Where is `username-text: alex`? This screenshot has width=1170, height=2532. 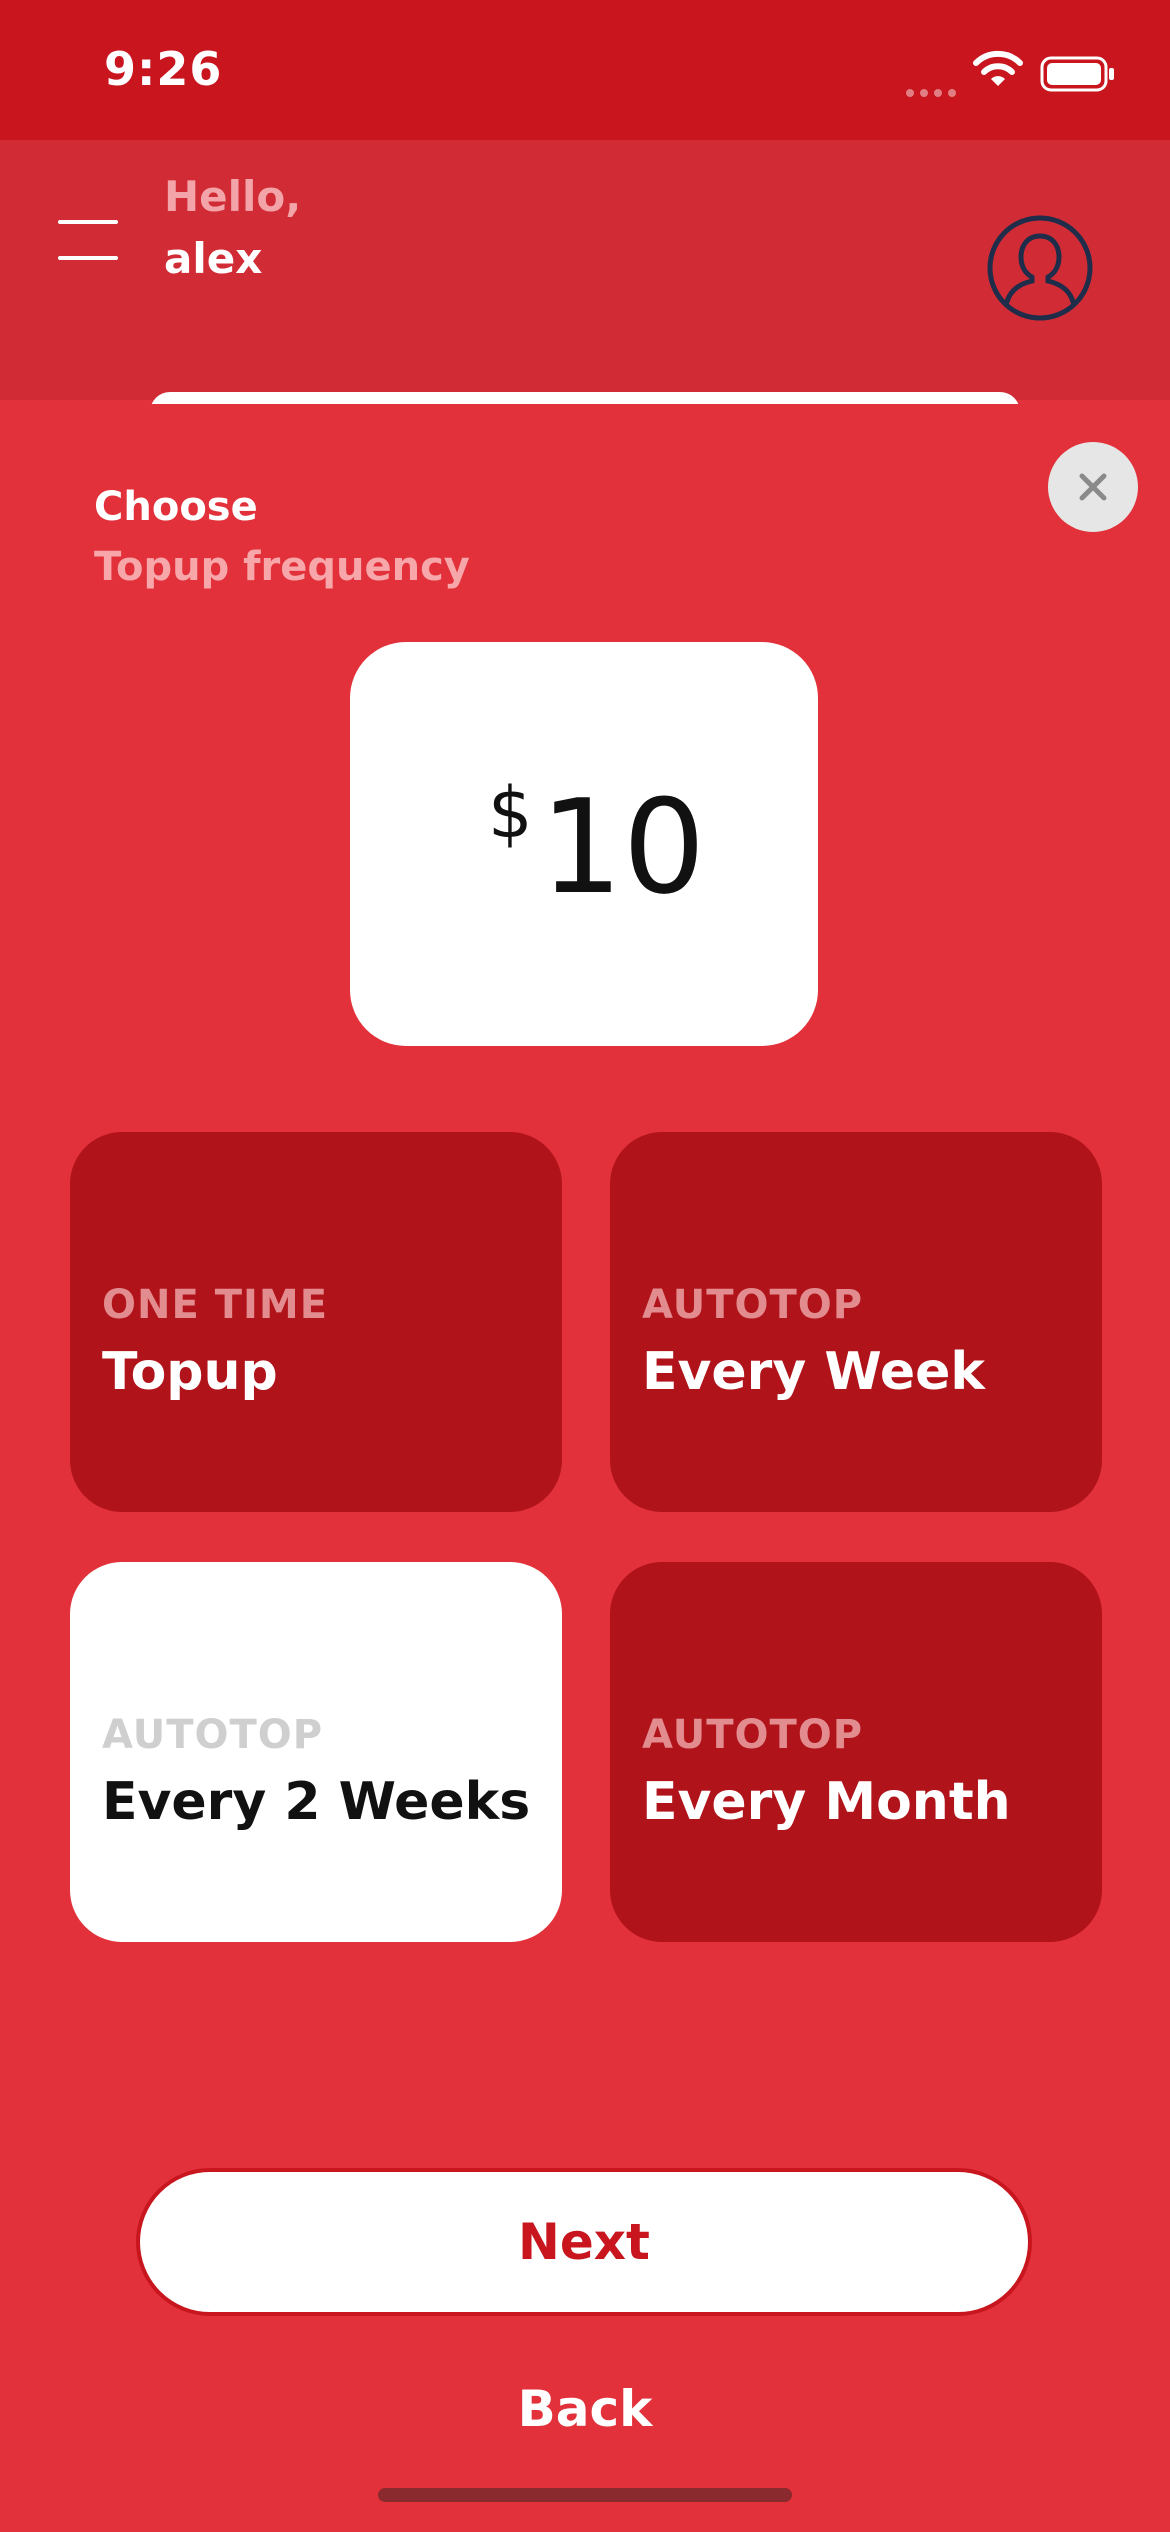
username-text: alex is located at coordinates (213, 258).